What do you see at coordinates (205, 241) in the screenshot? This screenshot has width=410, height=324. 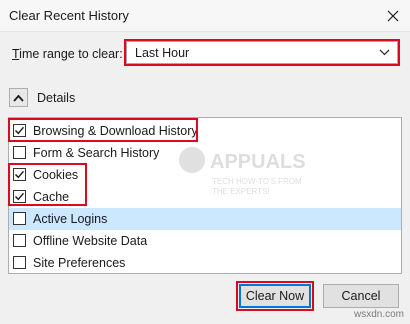 I see `list-item-offline-website-data: Offline Website Data` at bounding box center [205, 241].